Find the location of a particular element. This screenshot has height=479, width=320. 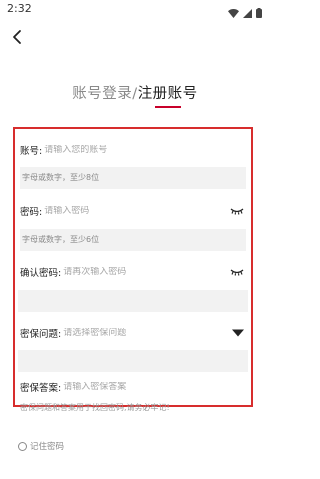

confirm-password-label: 确认密码: is located at coordinates (41, 273).